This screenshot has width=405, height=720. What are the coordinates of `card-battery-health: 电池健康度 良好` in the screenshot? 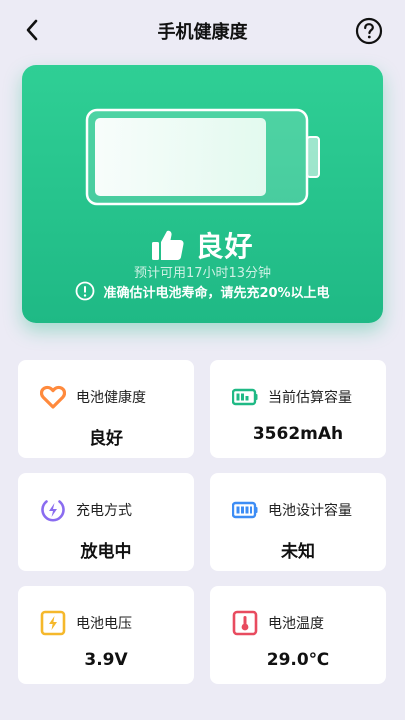 It's located at (106, 409).